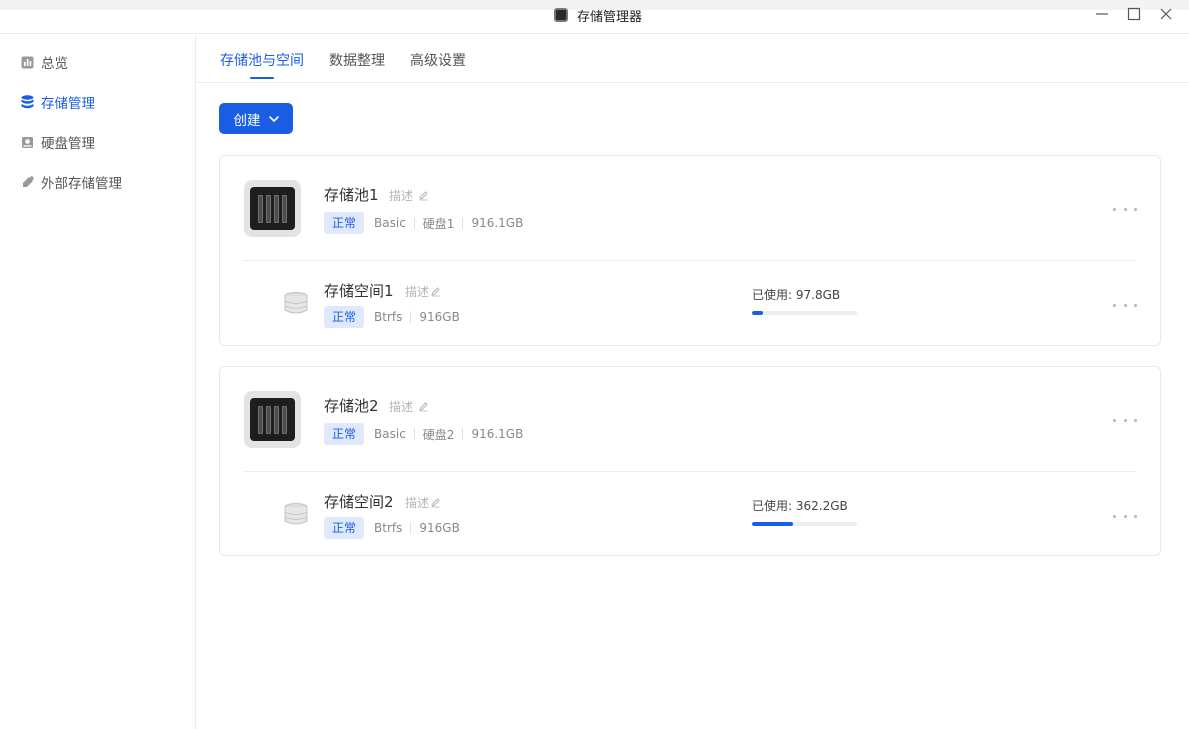 The width and height of the screenshot is (1189, 729). I want to click on create-button: 创建, so click(256, 118).